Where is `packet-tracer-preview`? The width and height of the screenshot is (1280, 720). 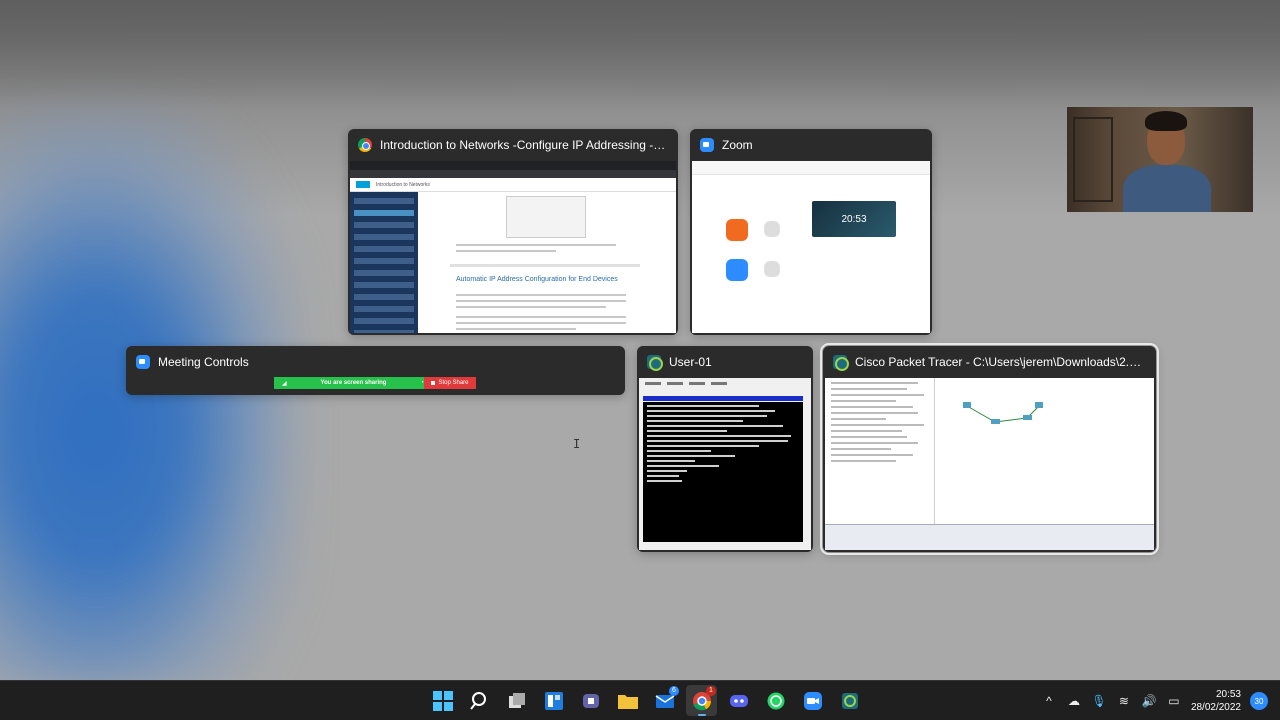 packet-tracer-preview is located at coordinates (989, 464).